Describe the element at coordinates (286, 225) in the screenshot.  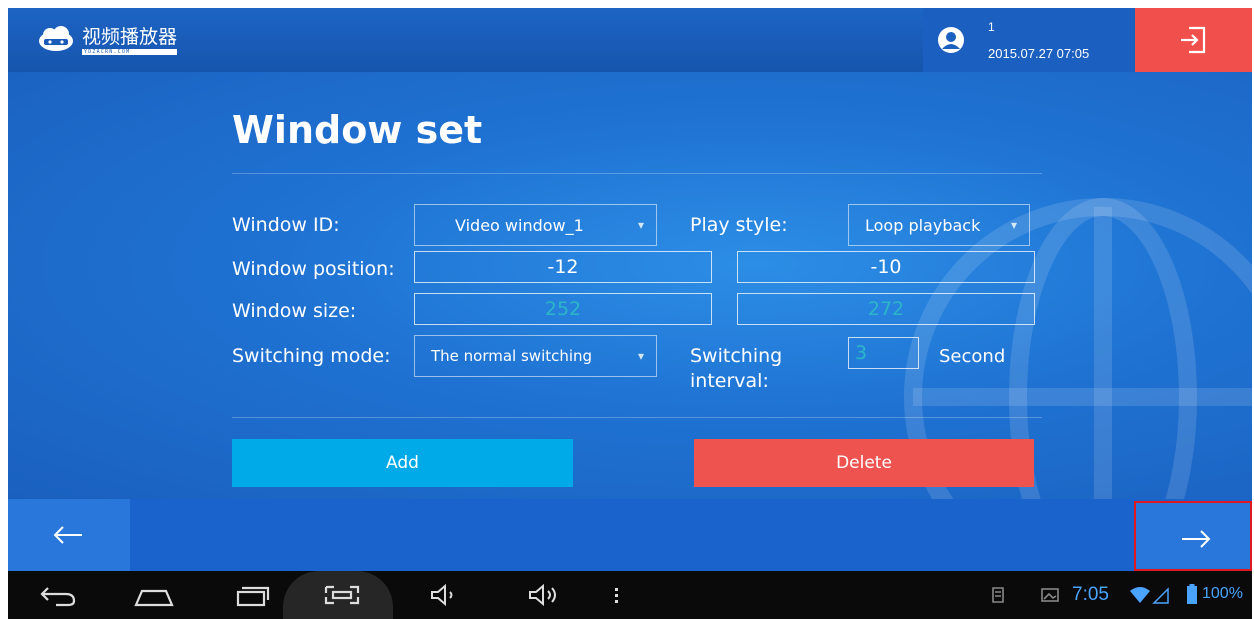
I see `window-id-label: Window ID:` at that location.